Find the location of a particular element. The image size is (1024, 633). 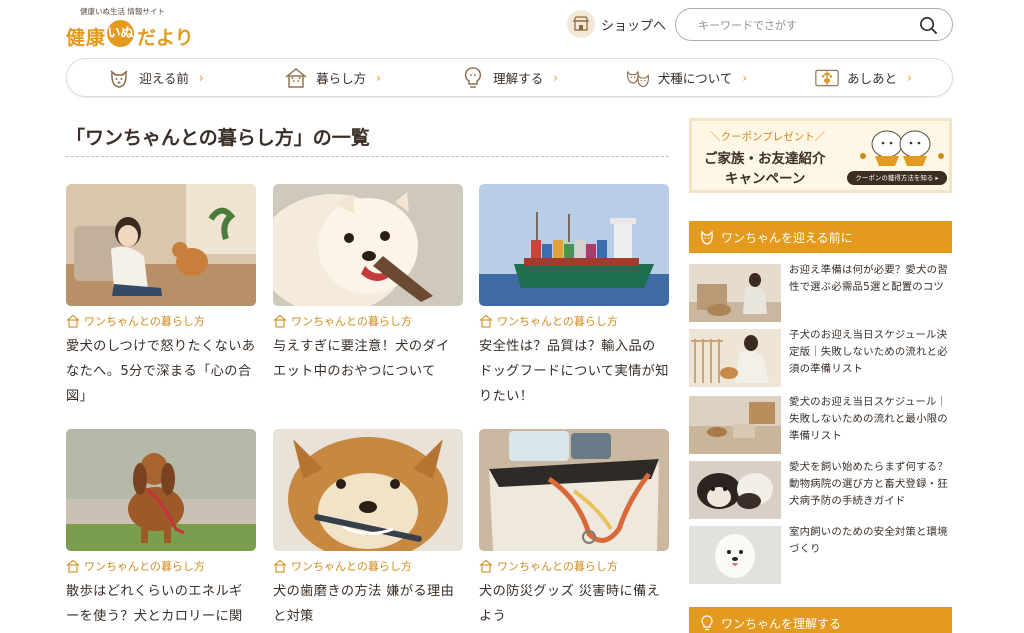

search-input is located at coordinates (803, 25).